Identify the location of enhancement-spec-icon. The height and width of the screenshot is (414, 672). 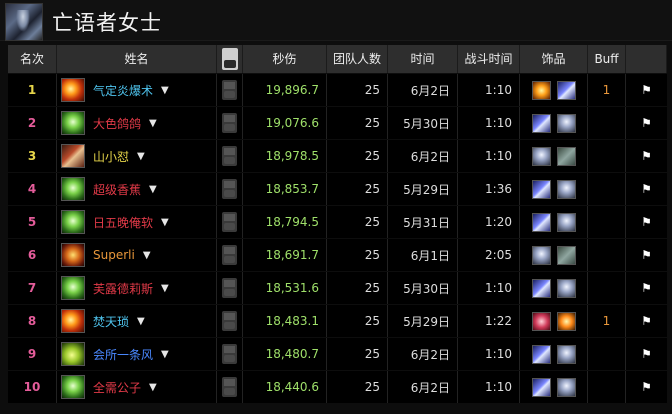
(73, 354).